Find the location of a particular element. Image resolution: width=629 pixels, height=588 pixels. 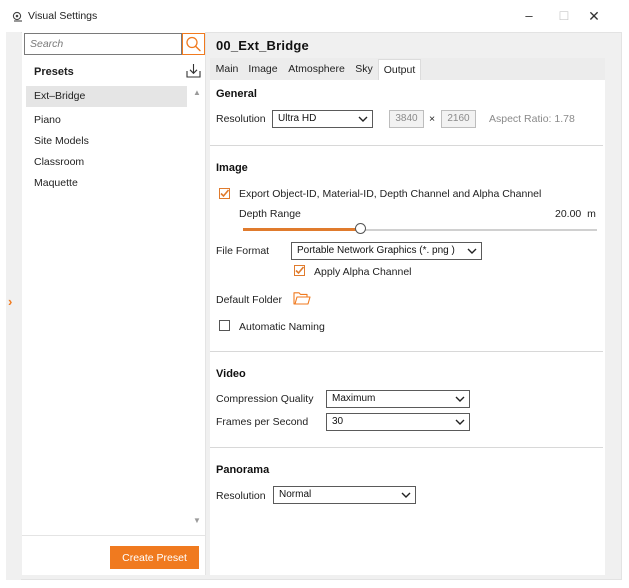

section-title-video: Video is located at coordinates (231, 374).